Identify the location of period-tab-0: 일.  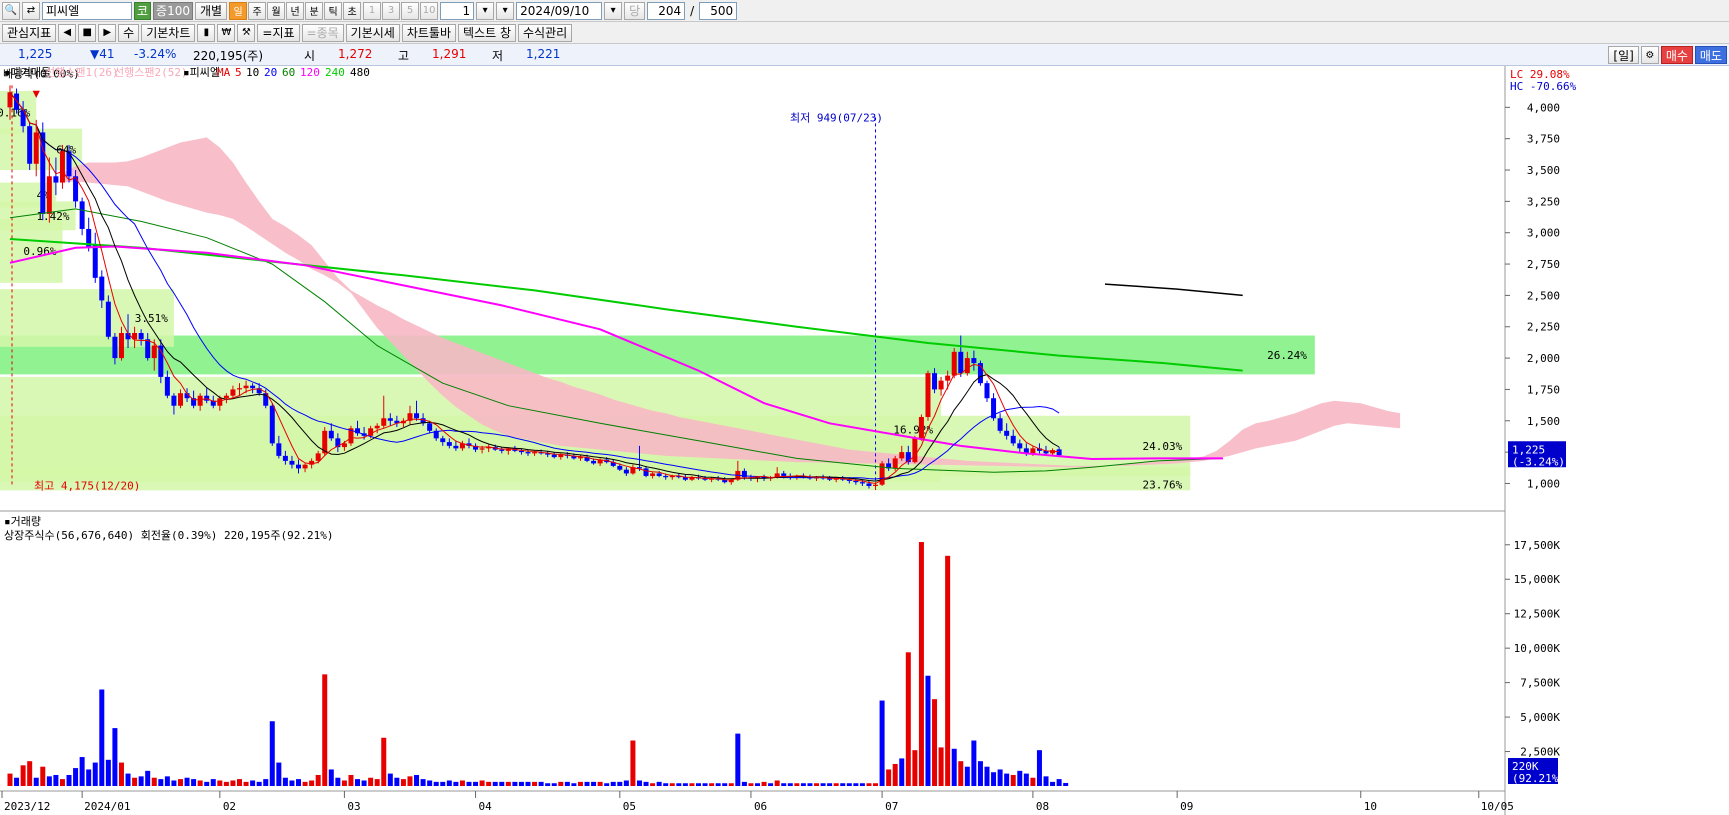
(238, 10).